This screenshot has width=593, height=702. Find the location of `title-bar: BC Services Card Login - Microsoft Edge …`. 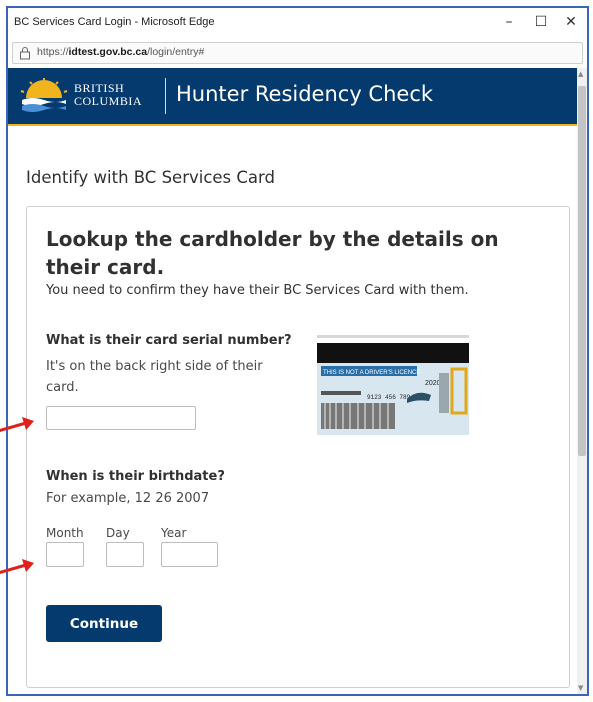

title-bar: BC Services Card Login - Microsoft Edge … is located at coordinates (297, 23).